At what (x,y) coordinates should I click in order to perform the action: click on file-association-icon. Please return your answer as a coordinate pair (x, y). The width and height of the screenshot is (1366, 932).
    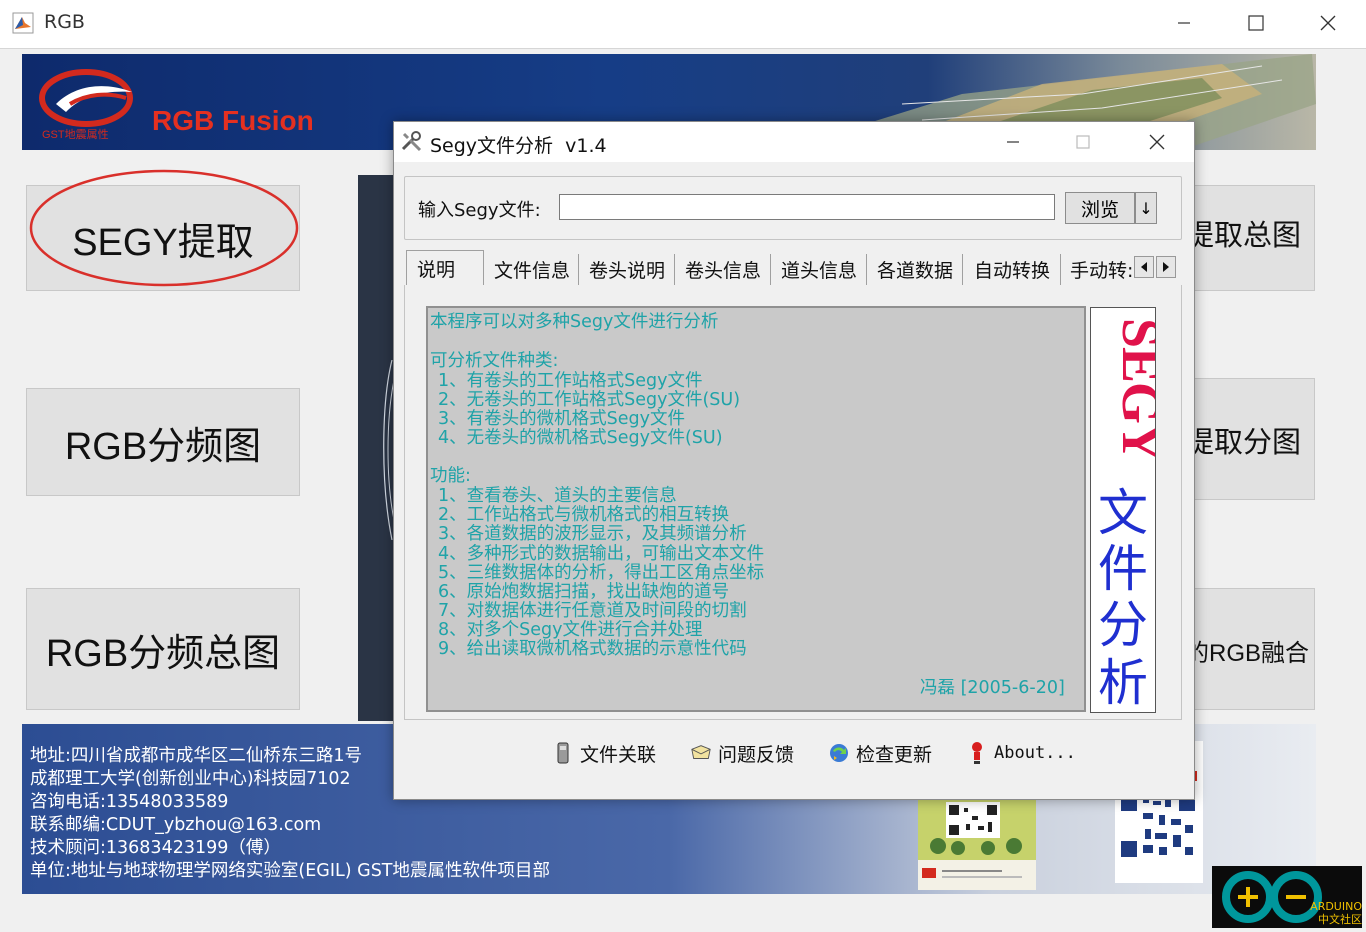
    Looking at the image, I should click on (563, 753).